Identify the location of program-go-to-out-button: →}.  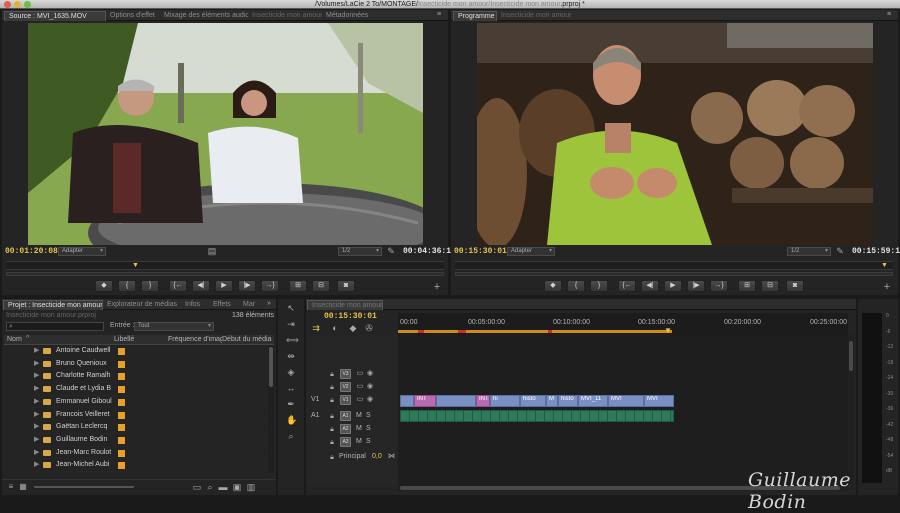
(719, 286).